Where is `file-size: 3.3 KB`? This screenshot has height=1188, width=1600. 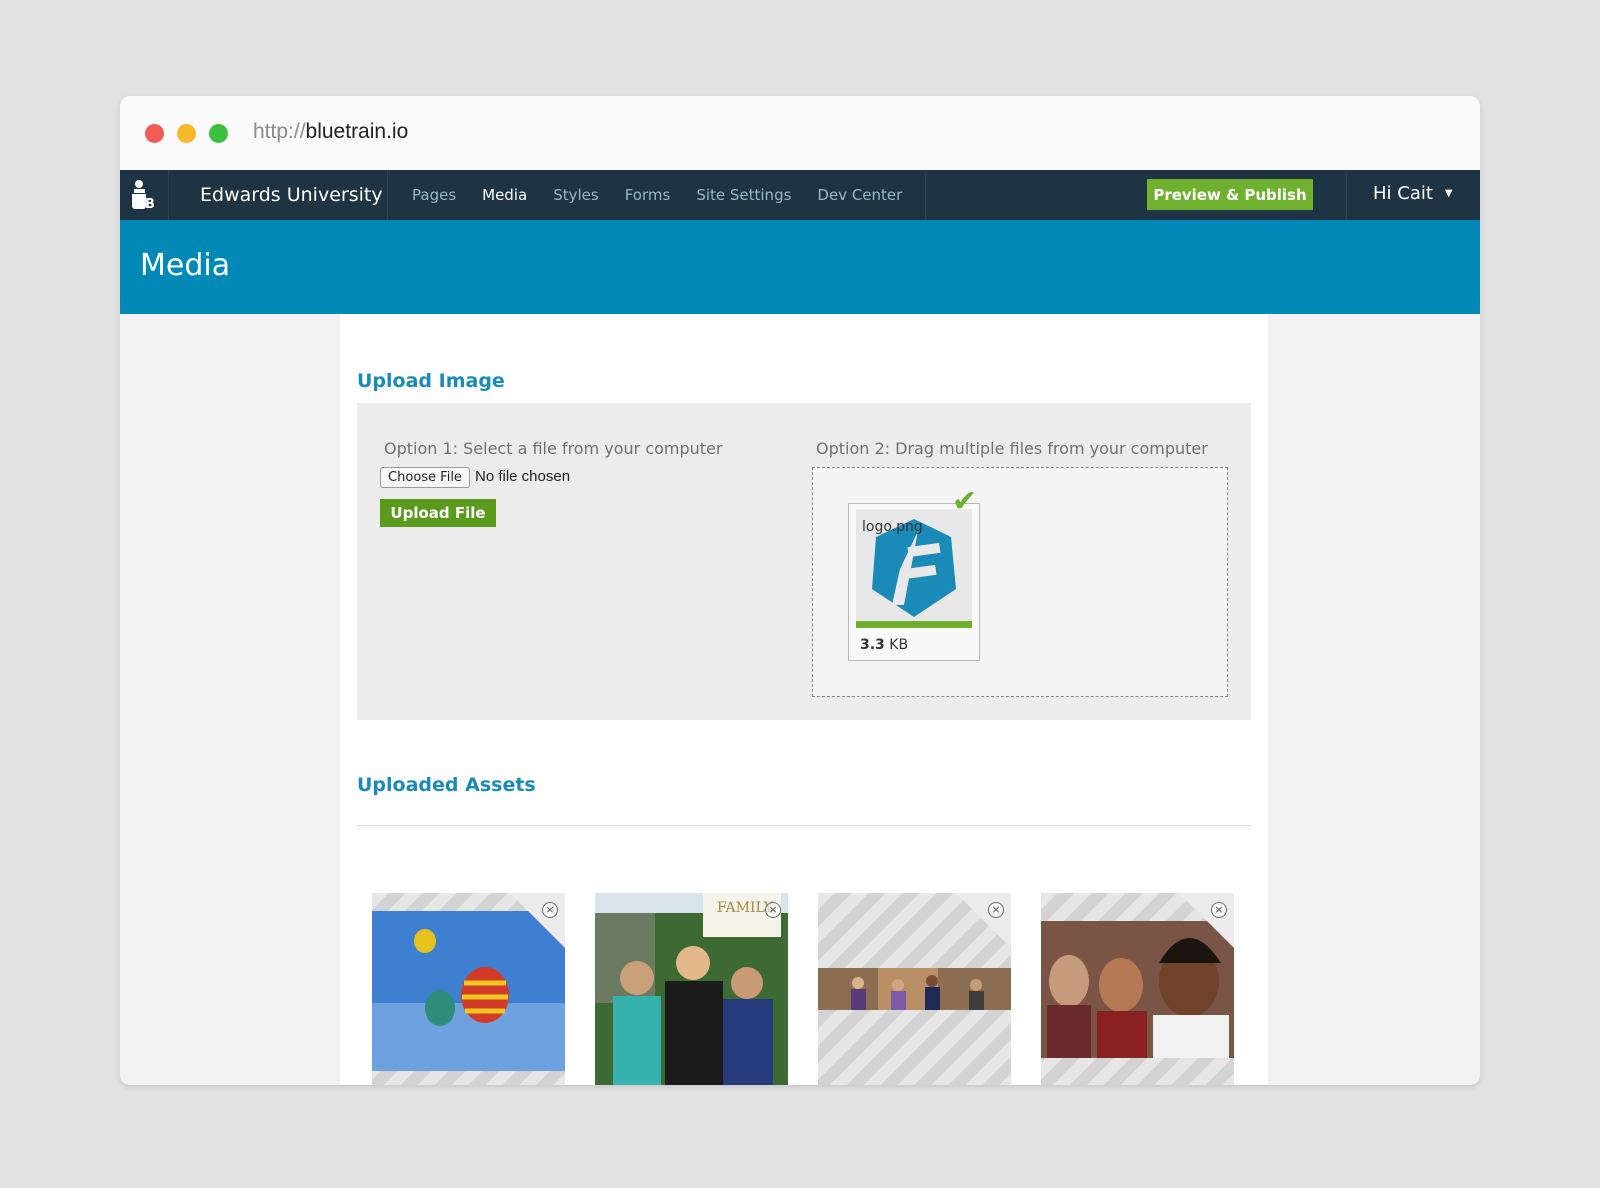
file-size: 3.3 KB is located at coordinates (884, 645).